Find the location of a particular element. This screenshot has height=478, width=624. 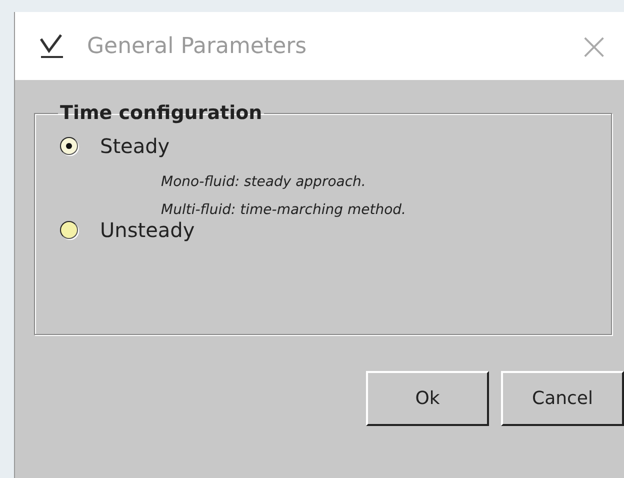

radio-label: Steady is located at coordinates (135, 146).